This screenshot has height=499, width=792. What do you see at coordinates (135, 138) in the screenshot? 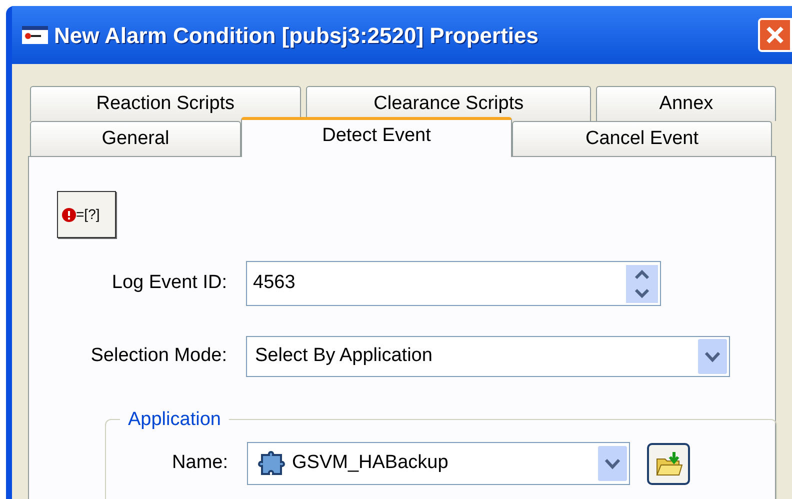
I see `tab: General` at bounding box center [135, 138].